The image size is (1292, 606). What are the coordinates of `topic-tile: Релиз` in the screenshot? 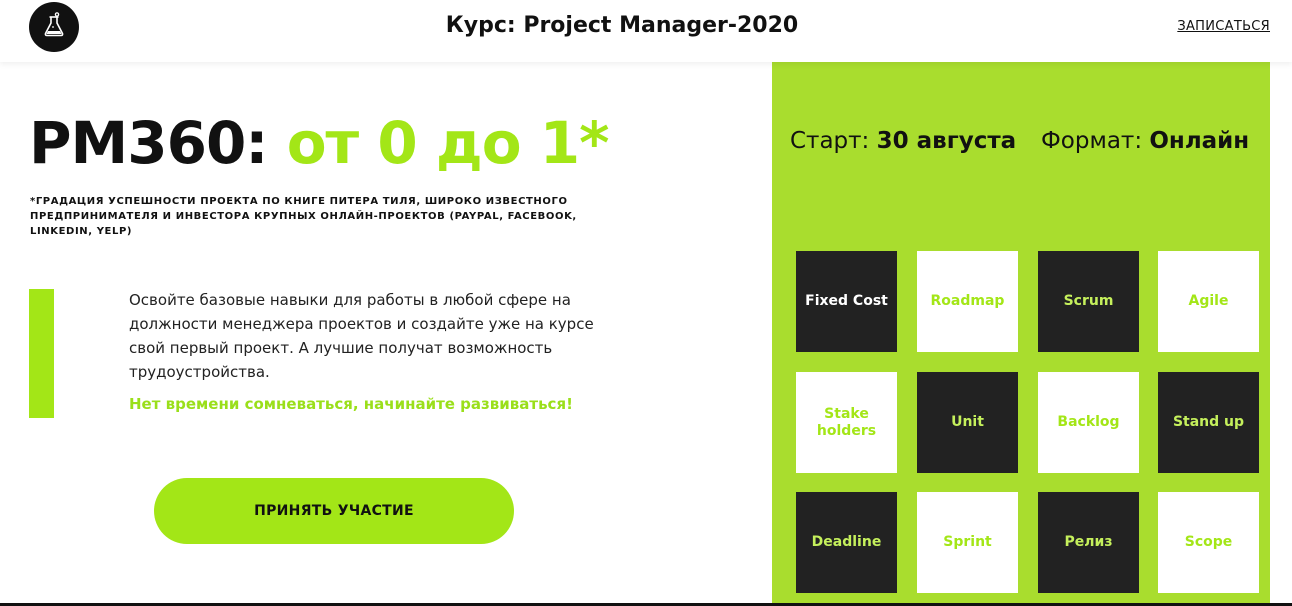 It's located at (1088, 542).